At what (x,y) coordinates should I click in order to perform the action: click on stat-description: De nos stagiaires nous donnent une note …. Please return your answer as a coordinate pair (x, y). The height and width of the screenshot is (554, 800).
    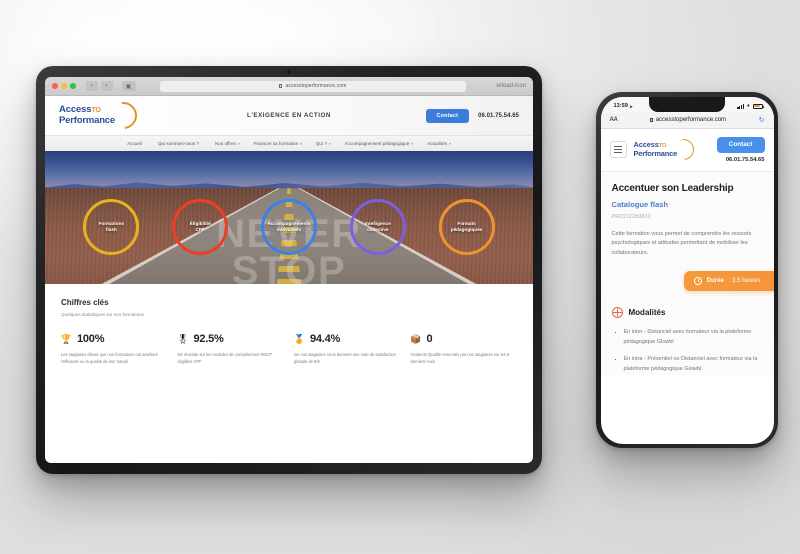
    Looking at the image, I should click on (345, 358).